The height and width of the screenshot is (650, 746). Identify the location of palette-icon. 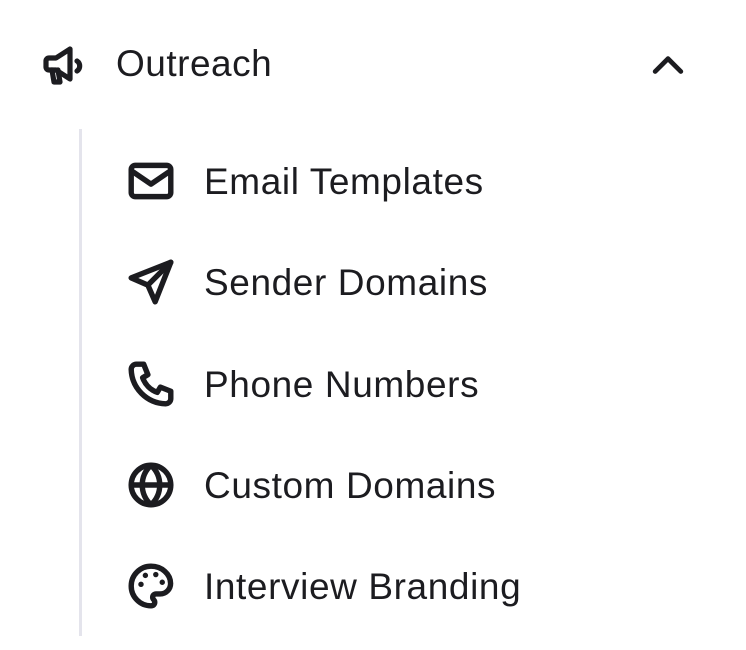
(151, 586).